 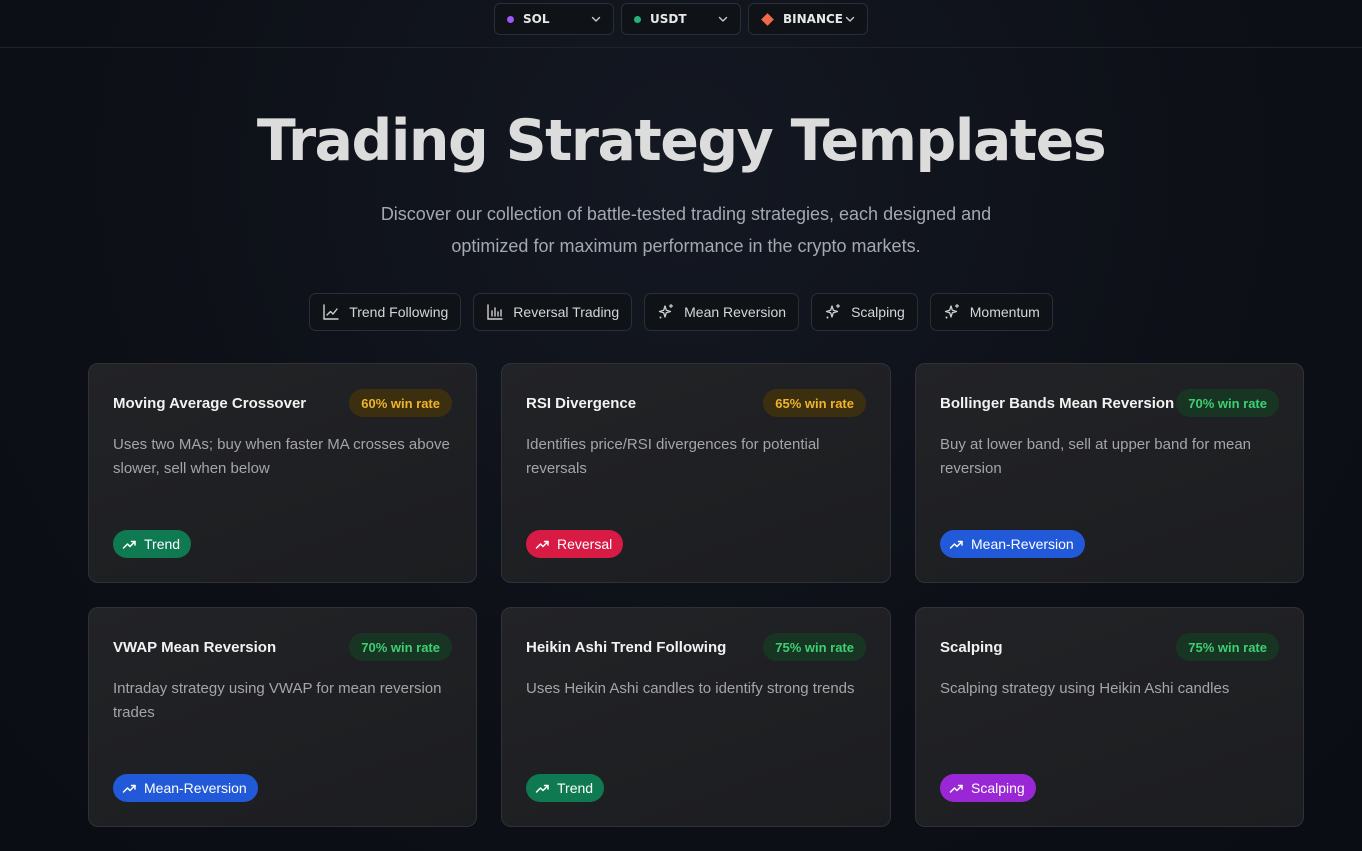 I want to click on card-title: Heikin Ashi Trend Following, so click(x=626, y=647).